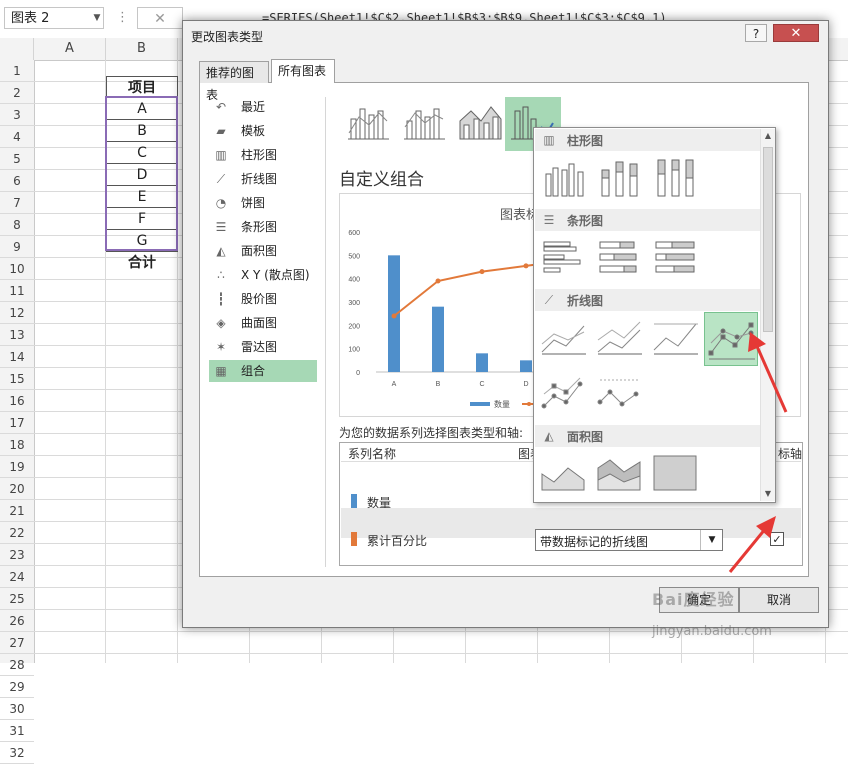  I want to click on gallery-scrollbar: ▲ ▼, so click(767, 315).